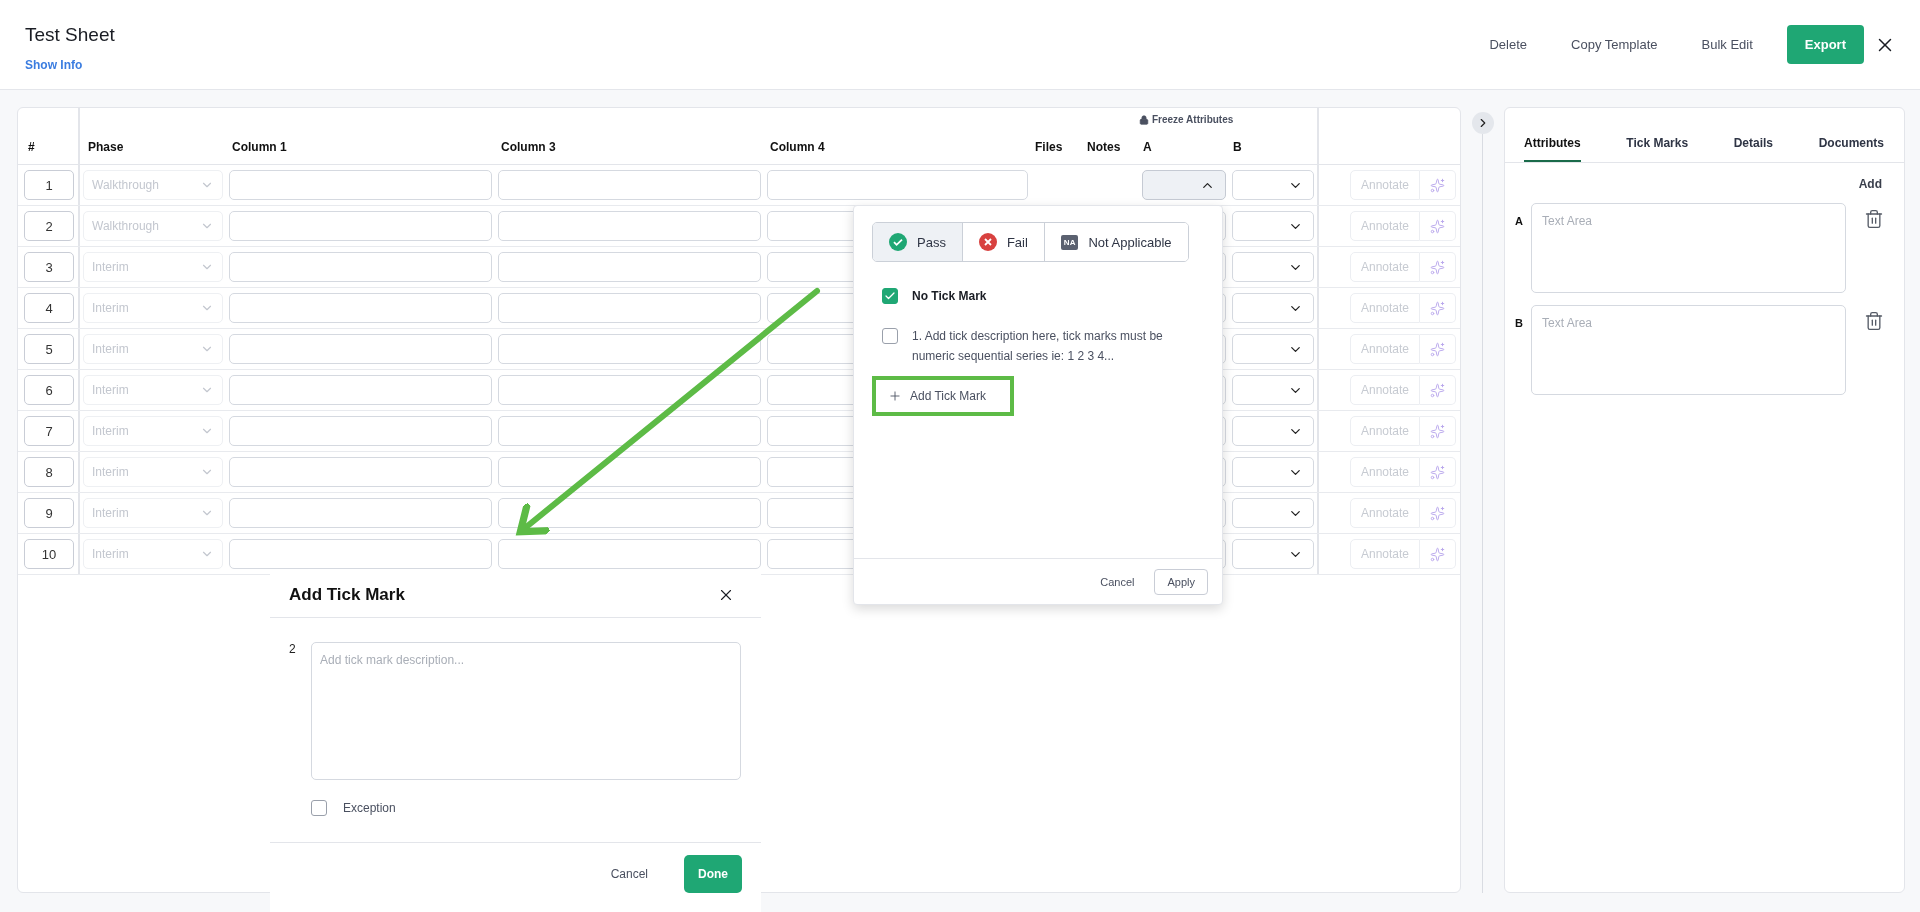 Image resolution: width=1920 pixels, height=912 pixels. I want to click on row-number: 10, so click(49, 554).